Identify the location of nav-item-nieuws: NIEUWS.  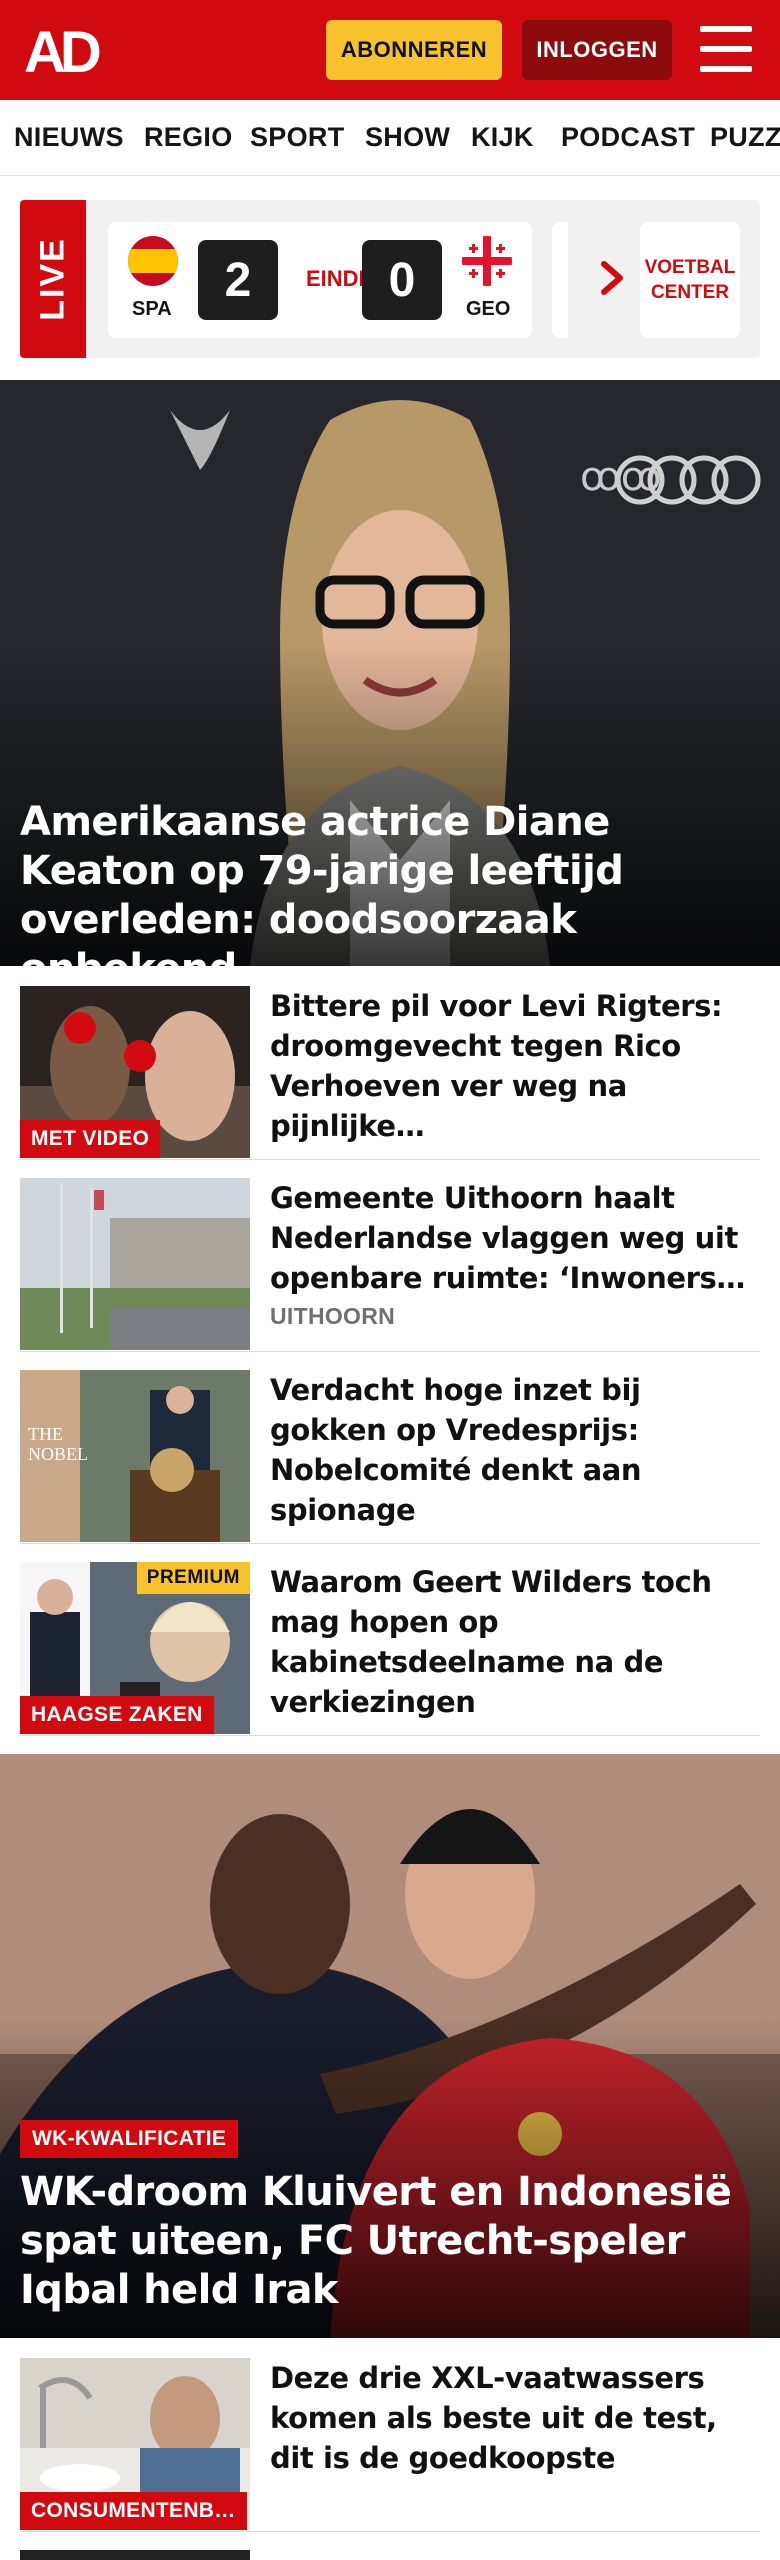
(69, 137).